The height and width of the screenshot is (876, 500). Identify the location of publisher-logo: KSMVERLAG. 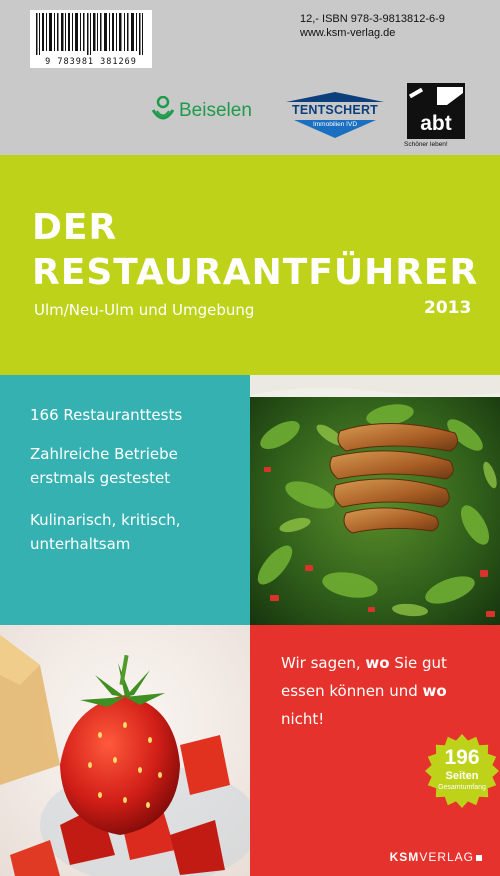
(436, 857).